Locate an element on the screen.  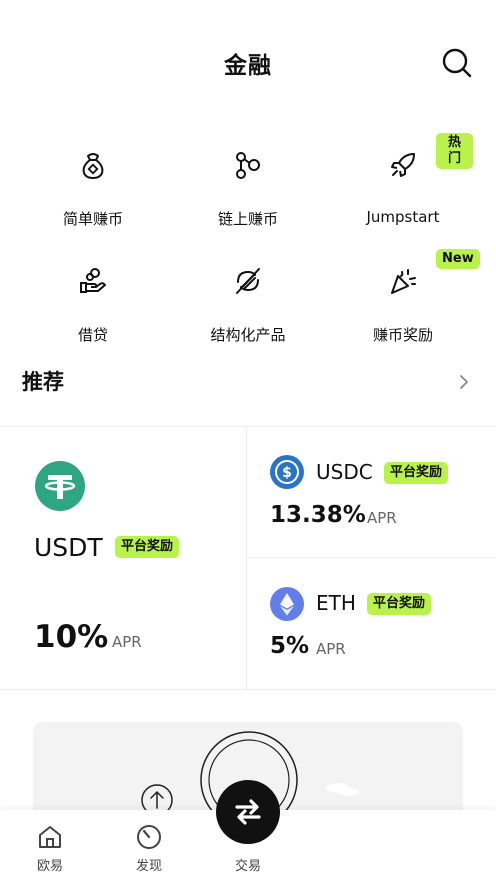
home-icon is located at coordinates (50, 837).